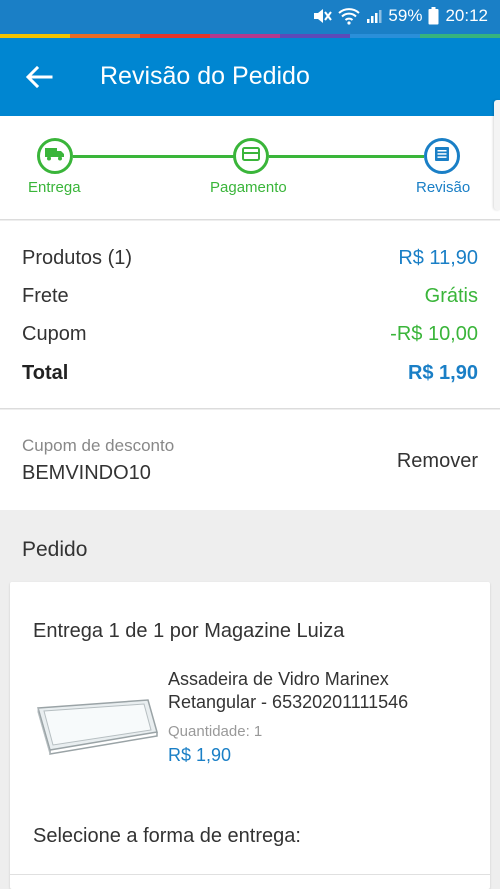 Image resolution: width=500 pixels, height=889 pixels. What do you see at coordinates (443, 187) in the screenshot?
I see `step-label-revisao: Revisão` at bounding box center [443, 187].